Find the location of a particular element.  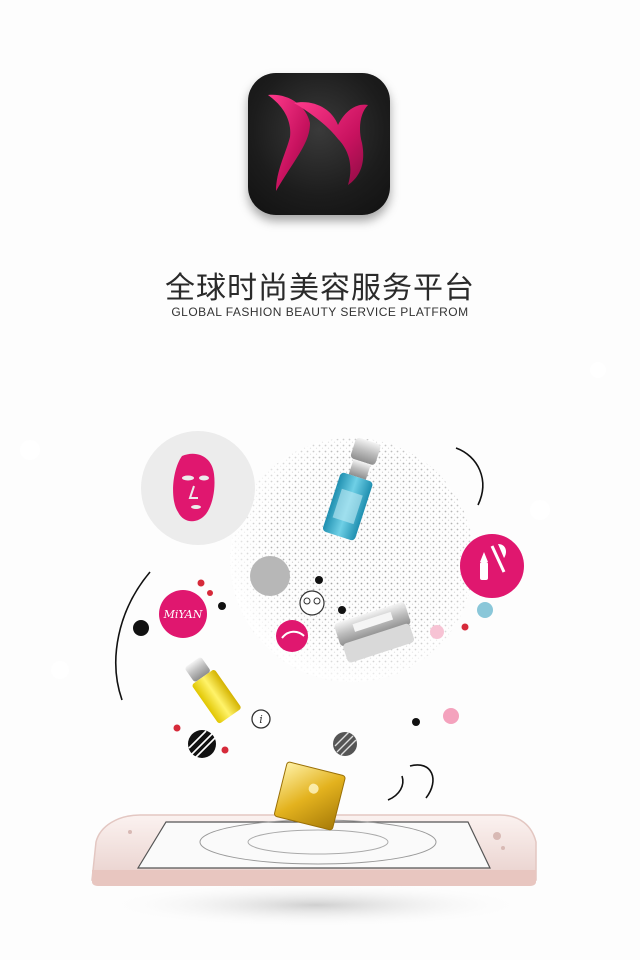

cosmetics-bubble-icon is located at coordinates (492, 566).